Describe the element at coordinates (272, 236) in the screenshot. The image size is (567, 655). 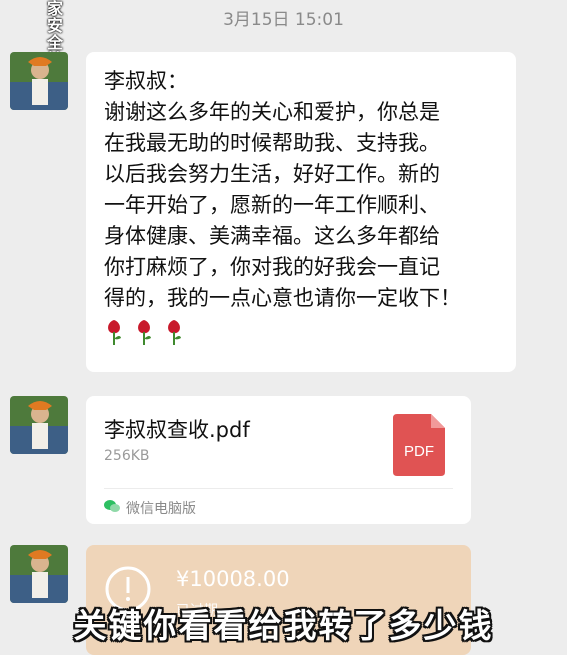
I see `message-line: 身体健康、美满幸福。这么多年都给` at that location.